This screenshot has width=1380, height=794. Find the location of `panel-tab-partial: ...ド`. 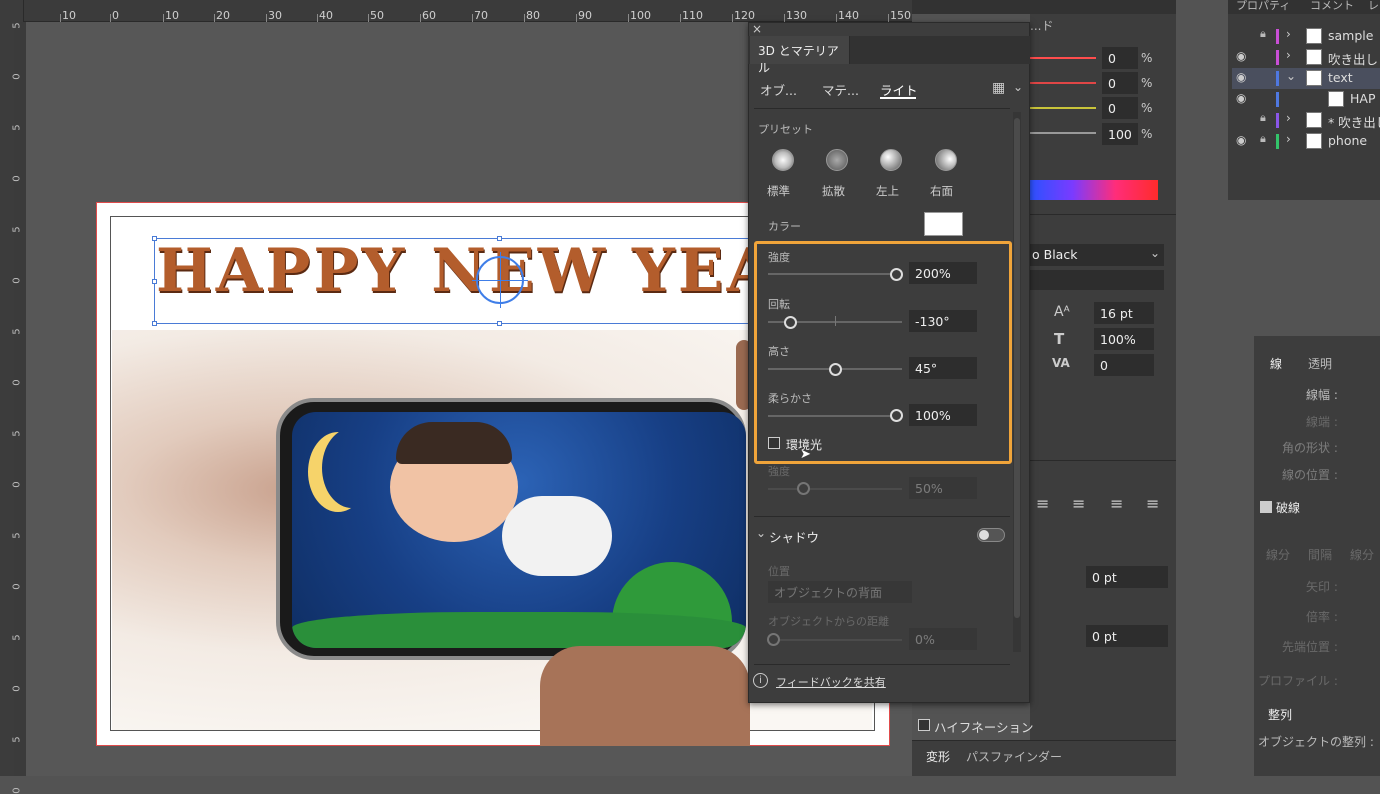

panel-tab-partial: ...ド is located at coordinates (1041, 25).